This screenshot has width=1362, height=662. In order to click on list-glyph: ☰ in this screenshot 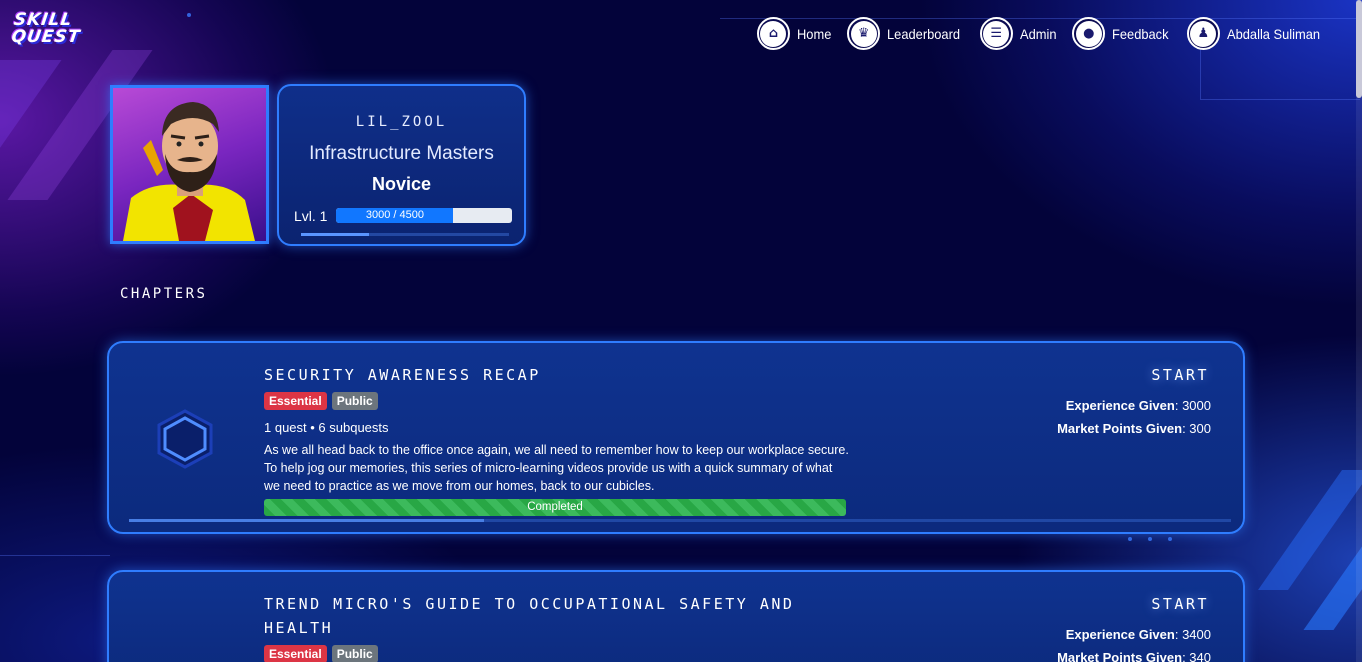, I will do `click(996, 33)`.